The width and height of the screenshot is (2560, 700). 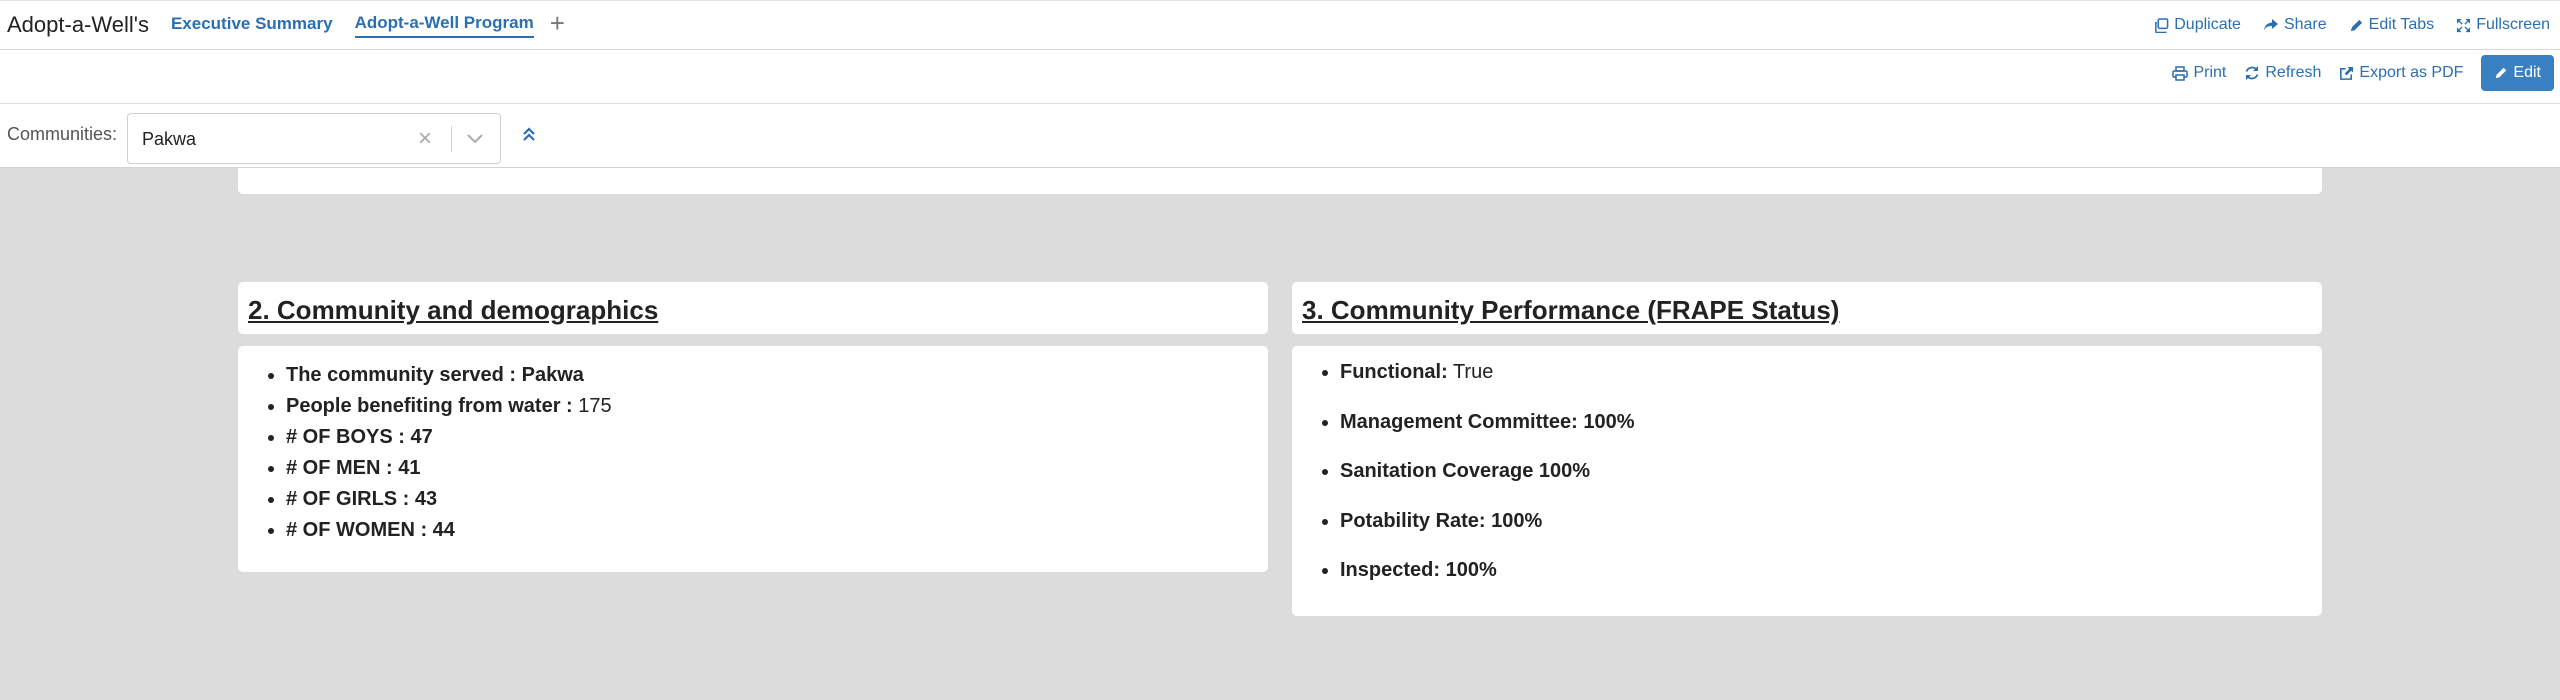 I want to click on dashboard-title: Adopt-a-Well's, so click(x=78, y=24).